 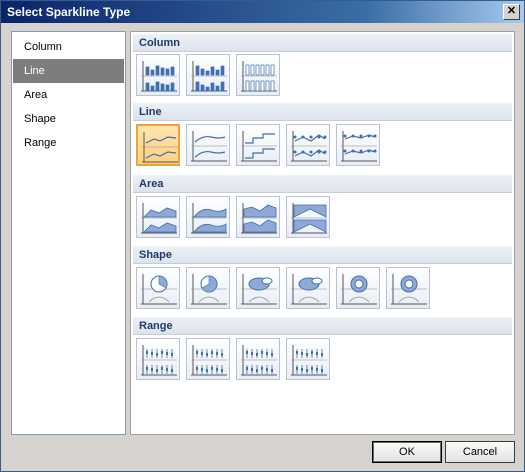 What do you see at coordinates (511, 12) in the screenshot?
I see `close-button: ✕` at bounding box center [511, 12].